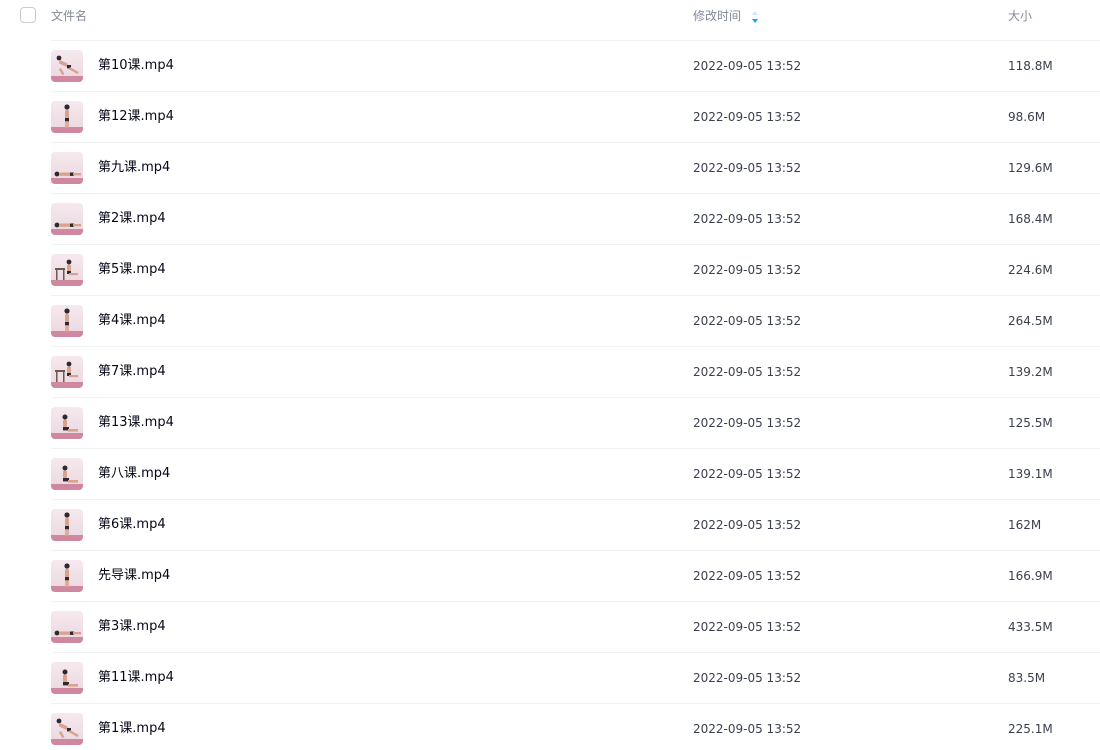  Describe the element at coordinates (1027, 117) in the screenshot. I see `file-size: 98.6M` at that location.